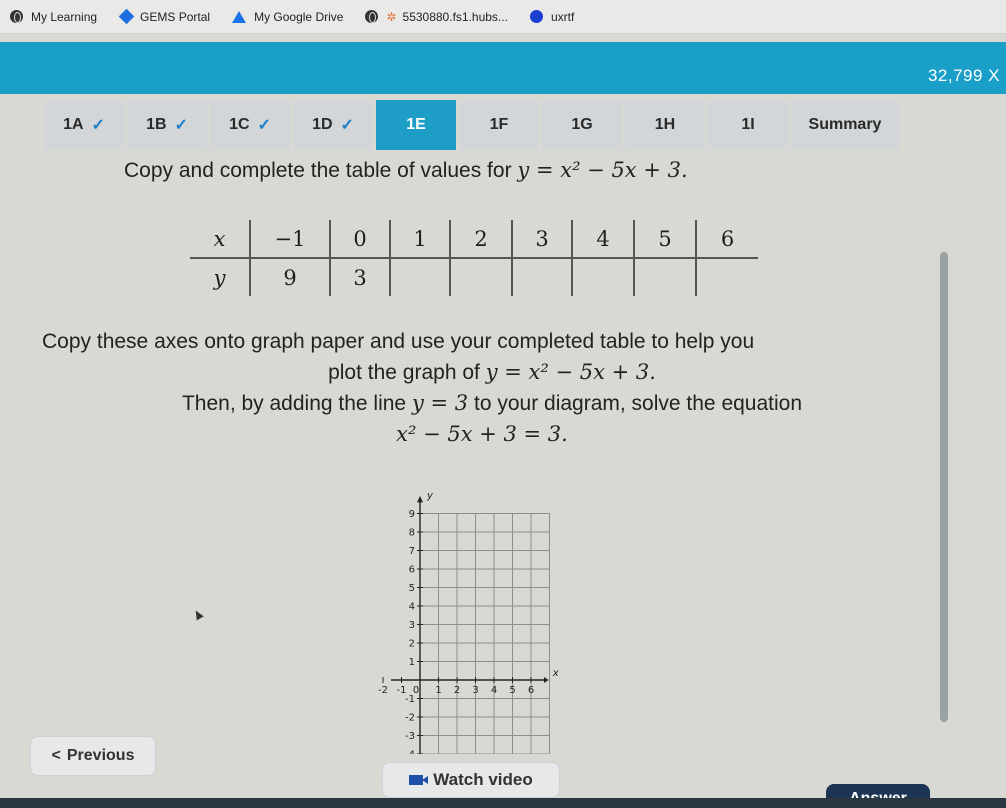  Describe the element at coordinates (239, 16) in the screenshot. I see `google-drive-icon` at that location.